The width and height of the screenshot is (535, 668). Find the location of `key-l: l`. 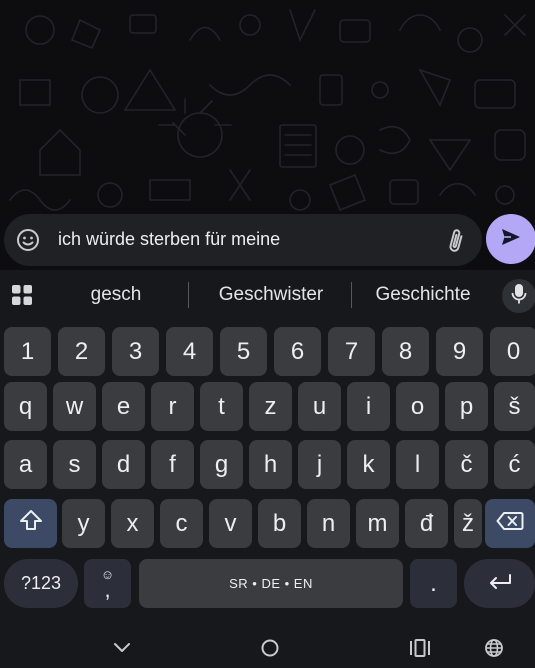

key-l: l is located at coordinates (417, 464).